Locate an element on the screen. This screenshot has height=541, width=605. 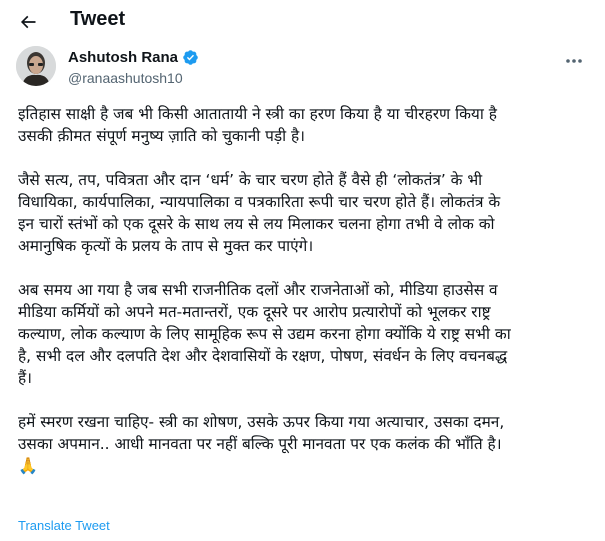
back-button is located at coordinates (28, 22).